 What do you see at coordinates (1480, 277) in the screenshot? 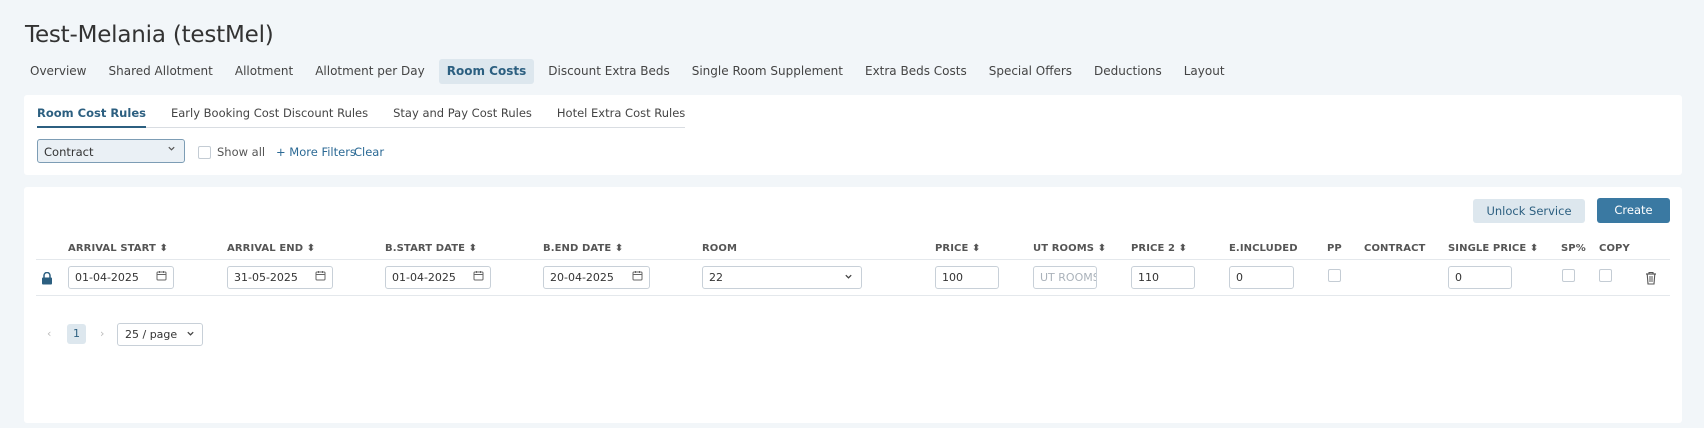
I see `single-price-input: 0` at bounding box center [1480, 277].